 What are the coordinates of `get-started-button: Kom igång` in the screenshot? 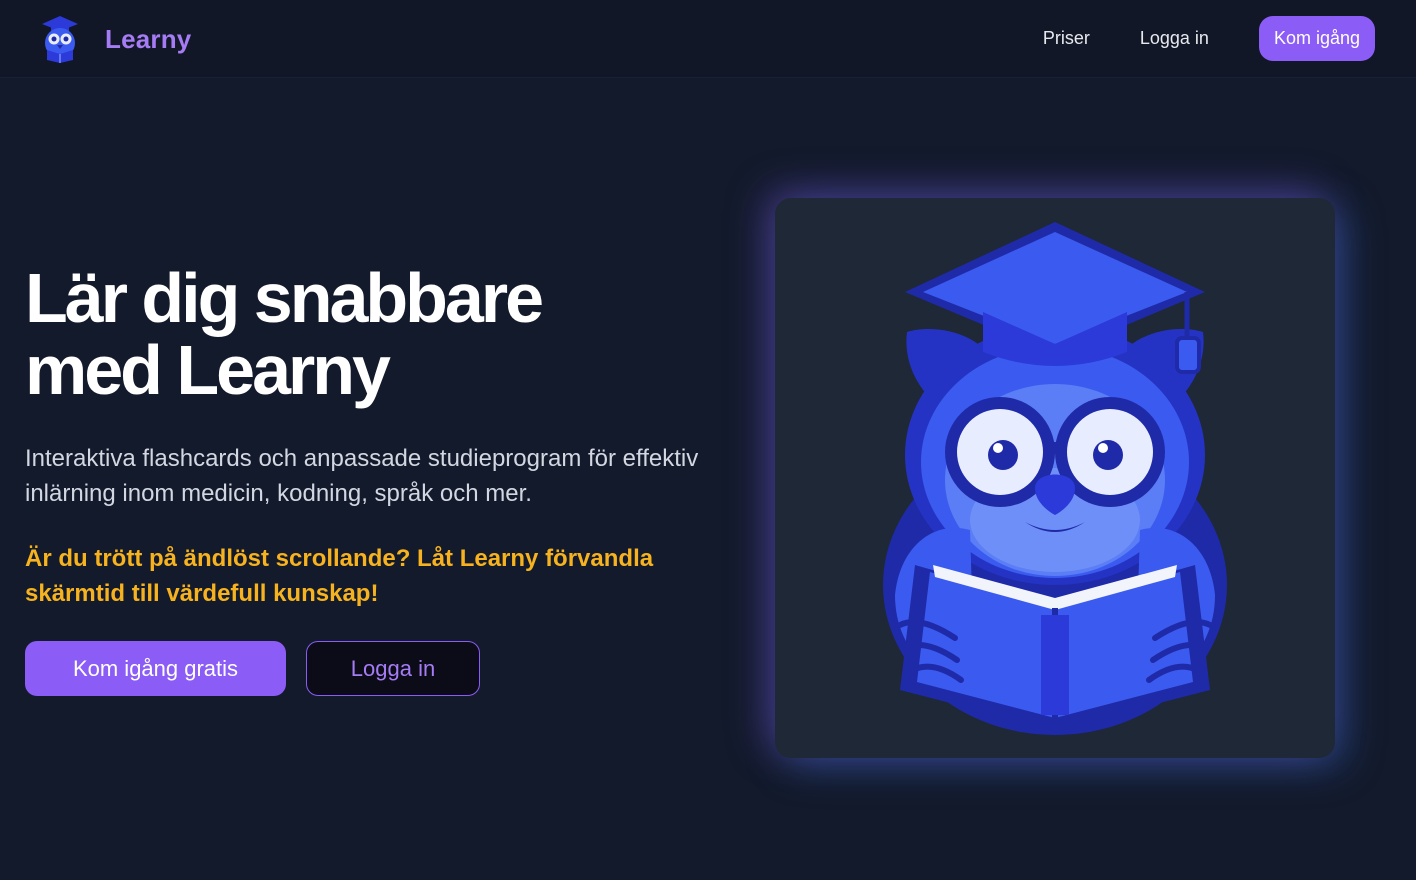 It's located at (1316, 38).